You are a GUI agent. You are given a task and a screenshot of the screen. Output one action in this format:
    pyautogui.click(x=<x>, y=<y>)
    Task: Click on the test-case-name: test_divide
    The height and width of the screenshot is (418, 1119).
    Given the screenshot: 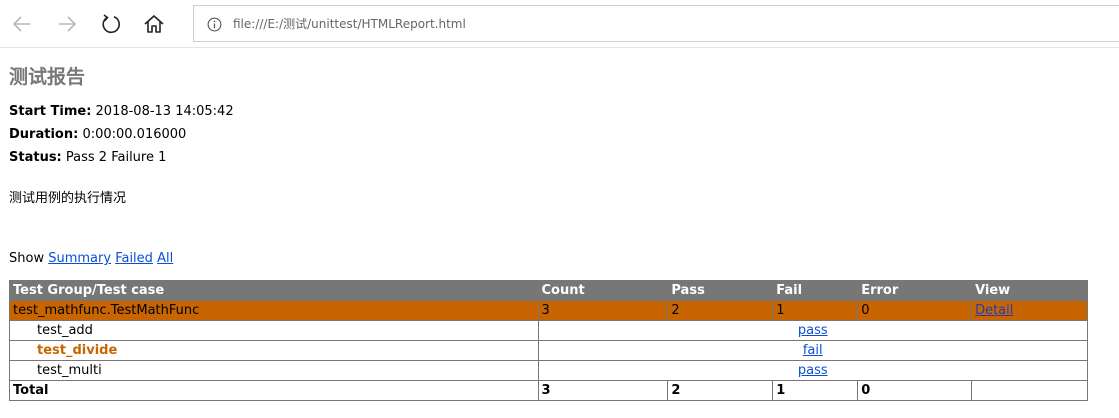 What is the action you would take?
    pyautogui.click(x=274, y=350)
    